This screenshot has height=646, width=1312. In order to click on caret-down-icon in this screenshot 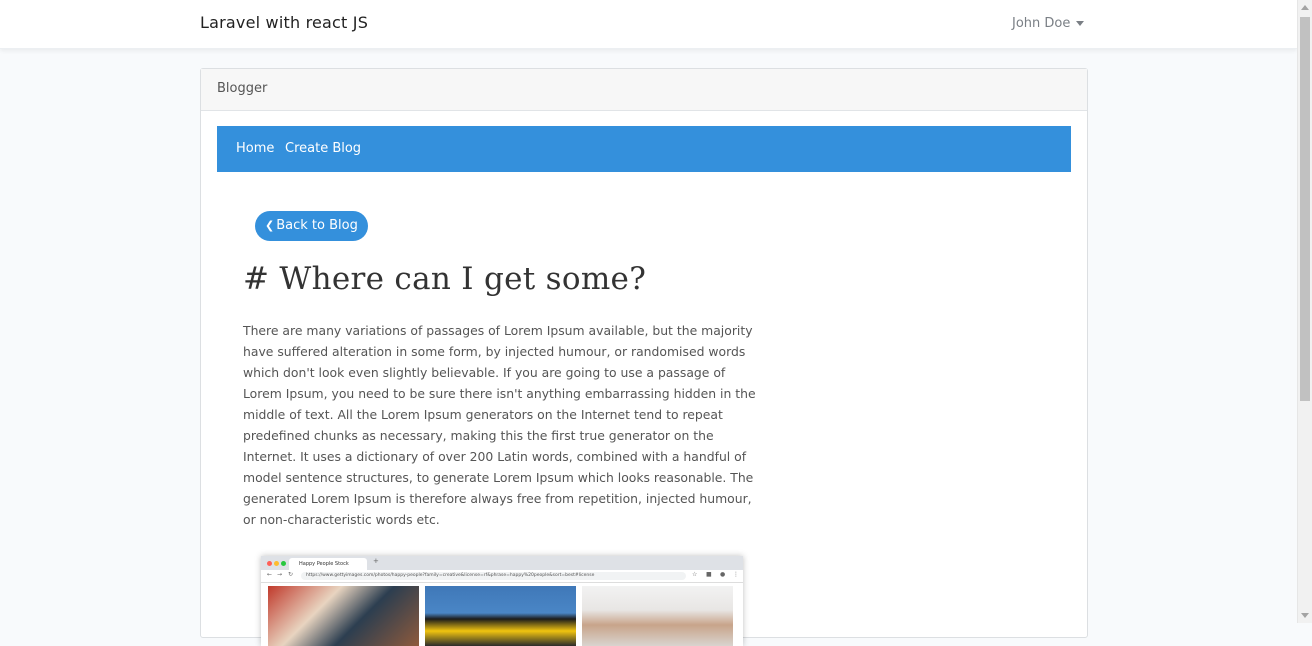, I will do `click(1080, 23)`.